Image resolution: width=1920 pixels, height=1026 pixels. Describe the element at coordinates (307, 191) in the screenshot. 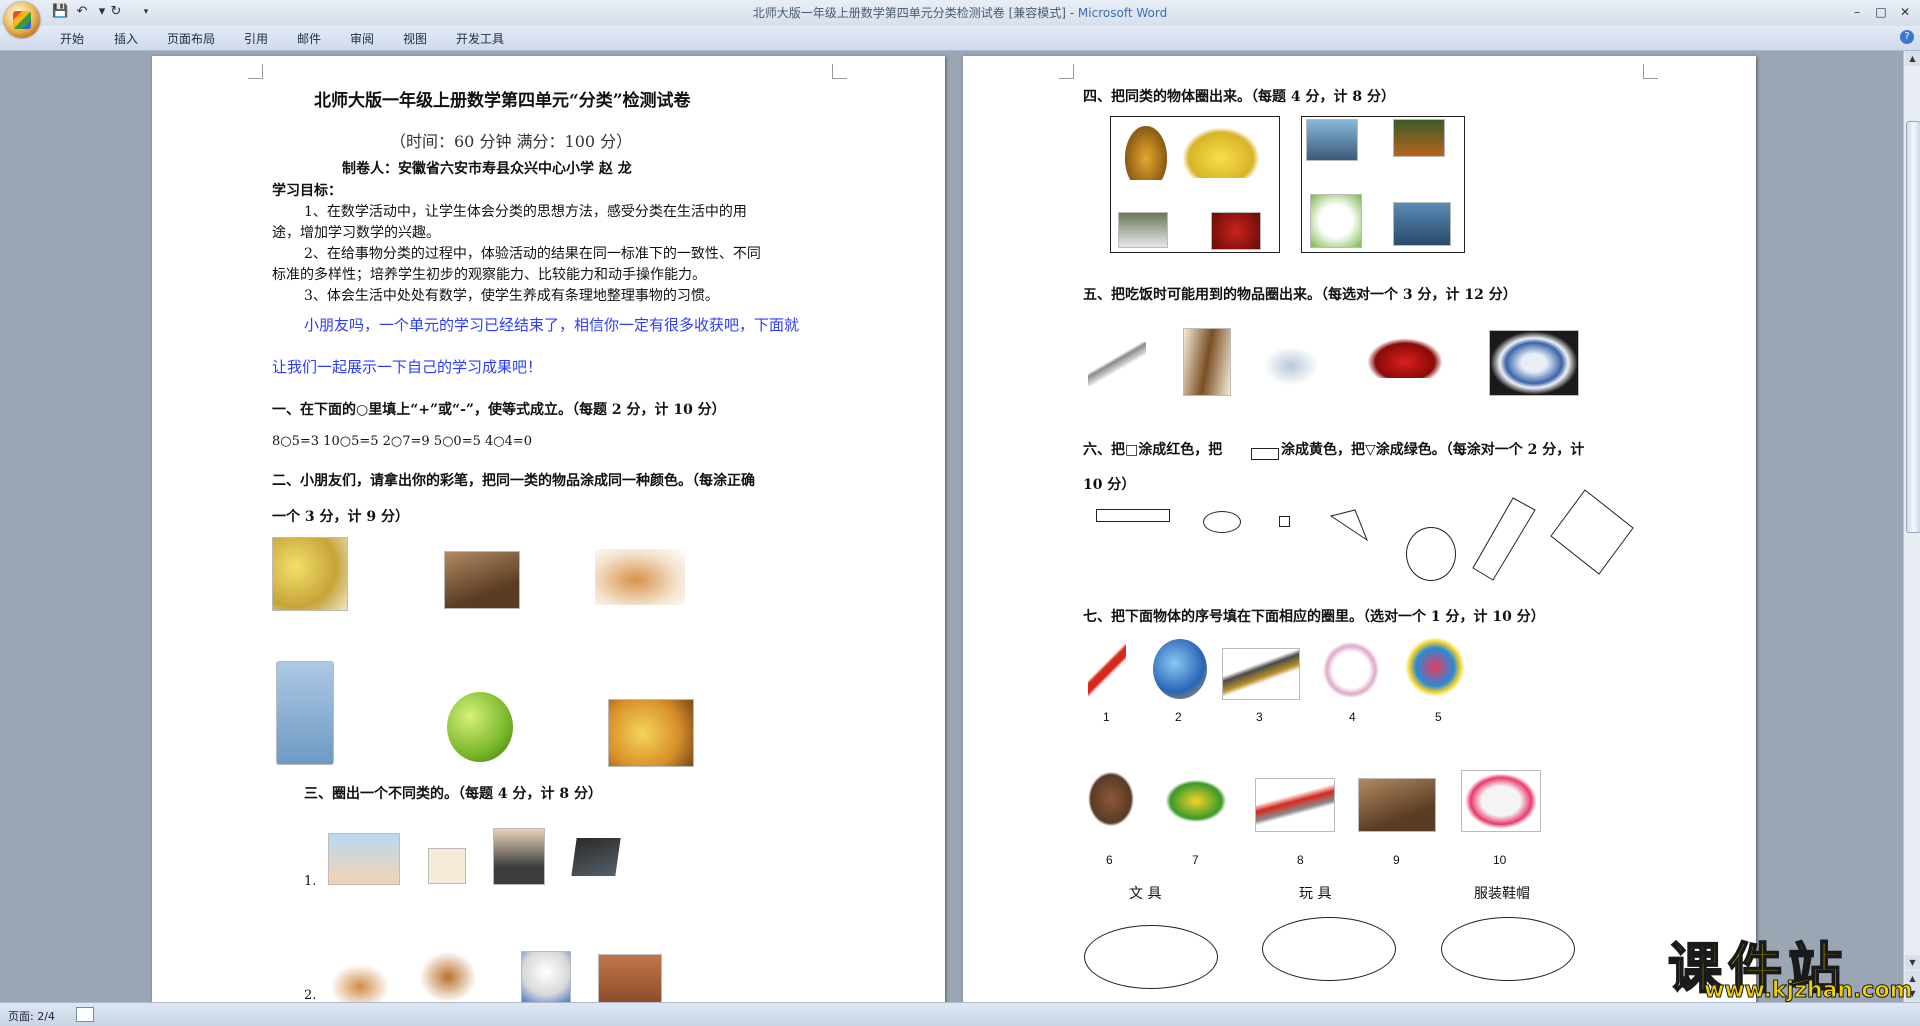

I see `goals-heading: 学习目标：` at that location.